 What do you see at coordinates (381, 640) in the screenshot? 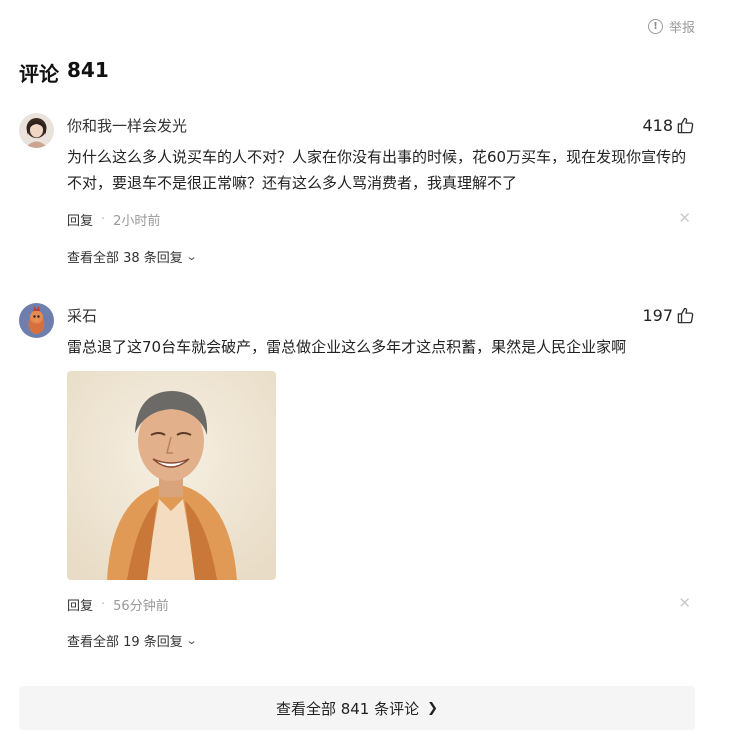
I see `view-replies-link: 查看全部 19 条回复 ⌄` at bounding box center [381, 640].